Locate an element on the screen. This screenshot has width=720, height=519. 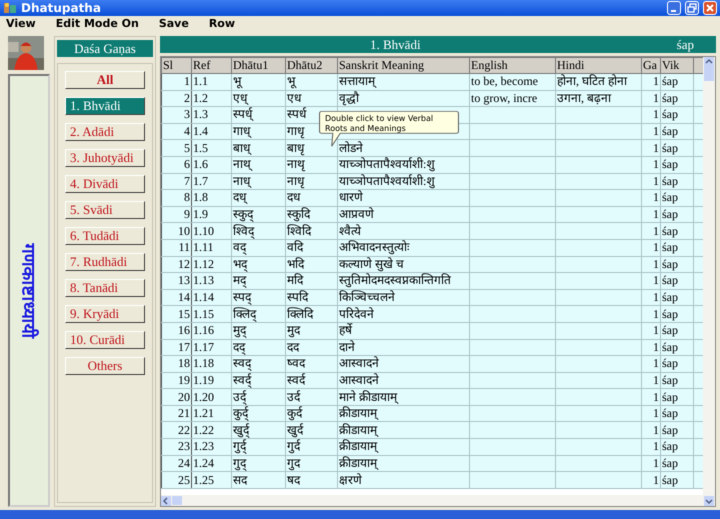
minimize-icon is located at coordinates (673, 11).